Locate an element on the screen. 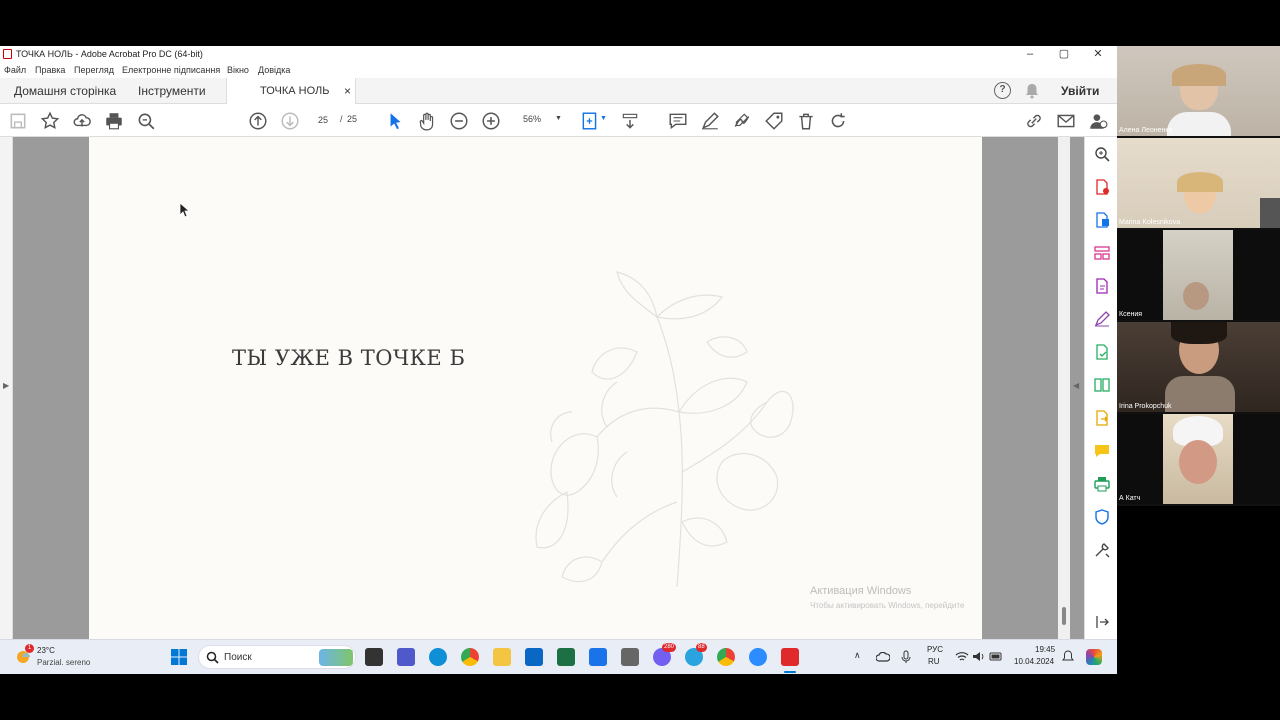  notification-bell-icon is located at coordinates (1032, 91).